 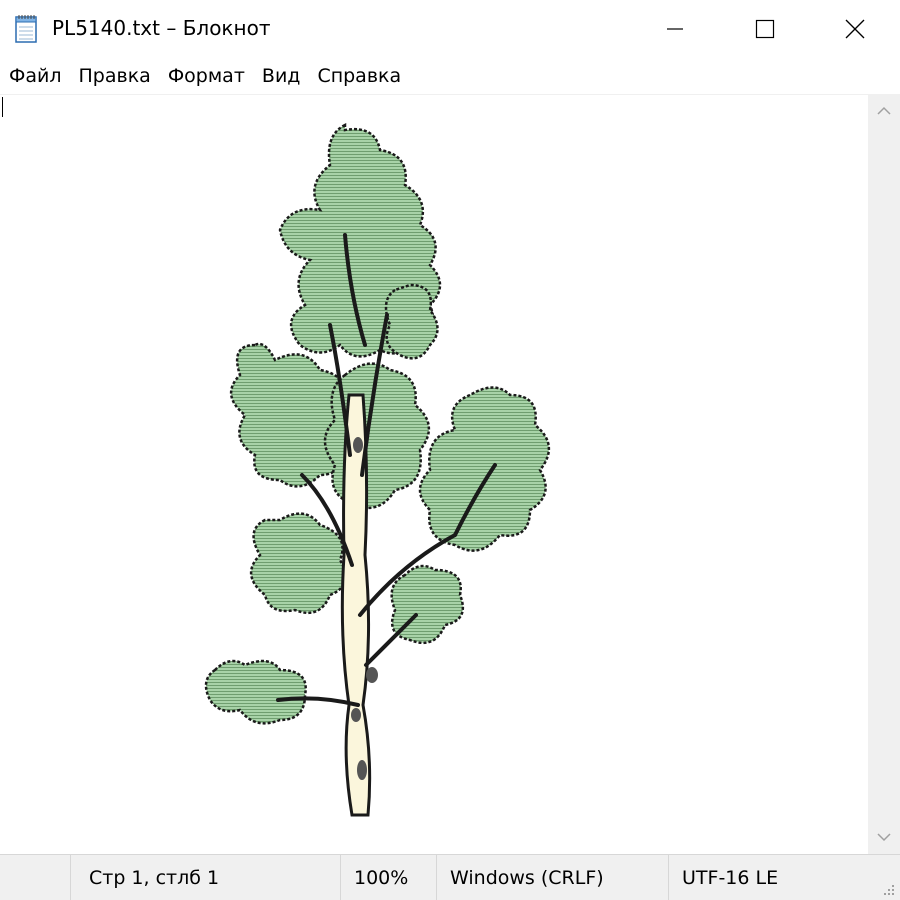 I want to click on status-cursor-position: Стр 1, стлб 1, so click(x=205, y=877).